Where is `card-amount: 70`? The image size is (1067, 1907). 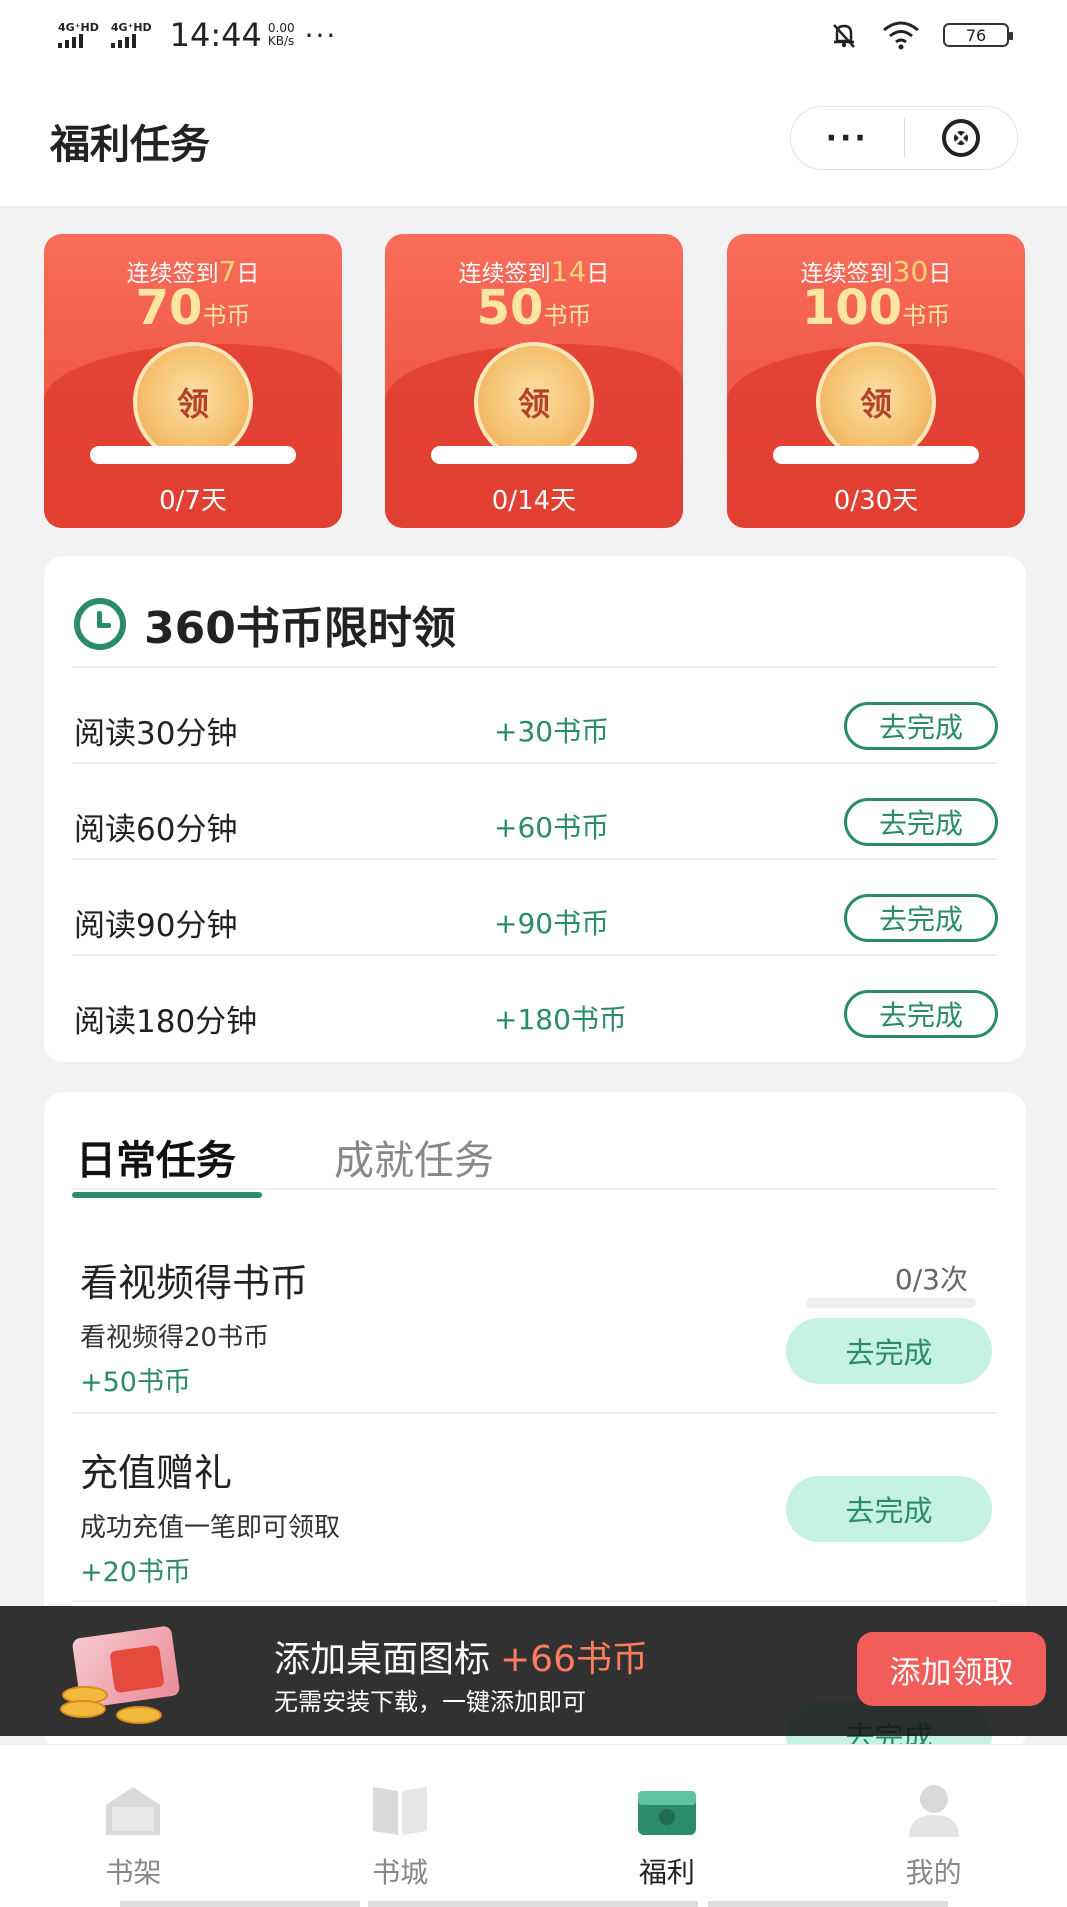 card-amount: 70 is located at coordinates (169, 308).